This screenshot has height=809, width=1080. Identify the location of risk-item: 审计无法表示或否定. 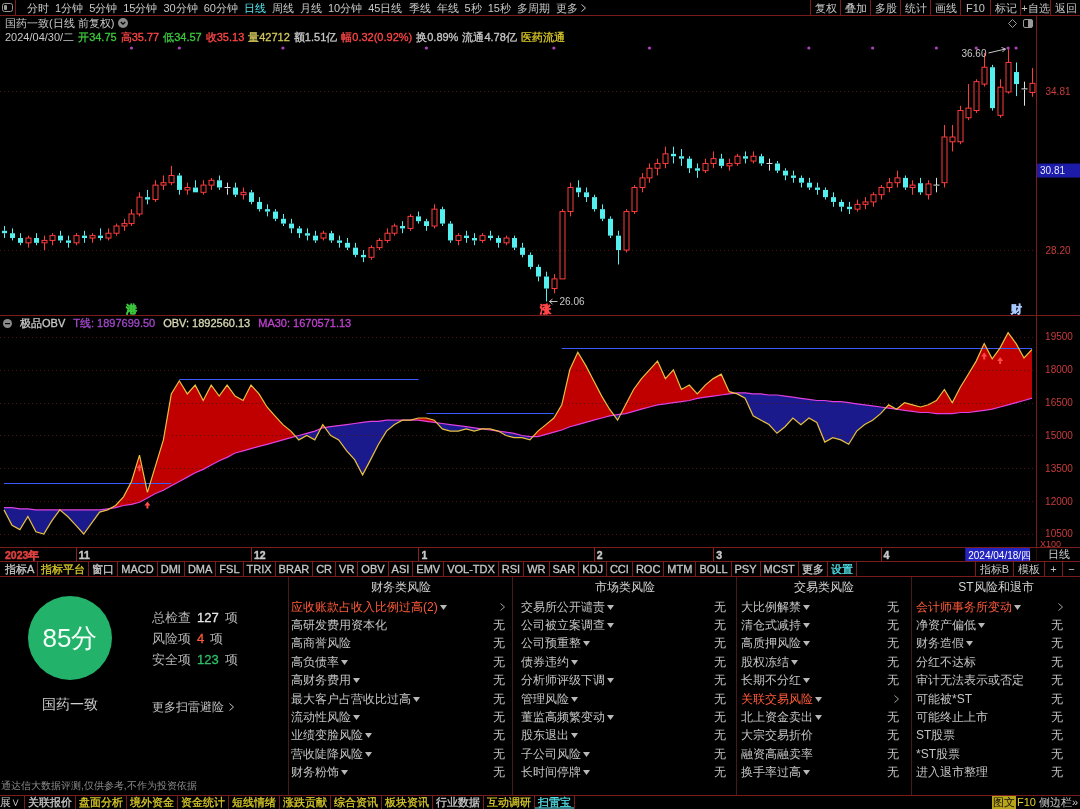
(970, 681).